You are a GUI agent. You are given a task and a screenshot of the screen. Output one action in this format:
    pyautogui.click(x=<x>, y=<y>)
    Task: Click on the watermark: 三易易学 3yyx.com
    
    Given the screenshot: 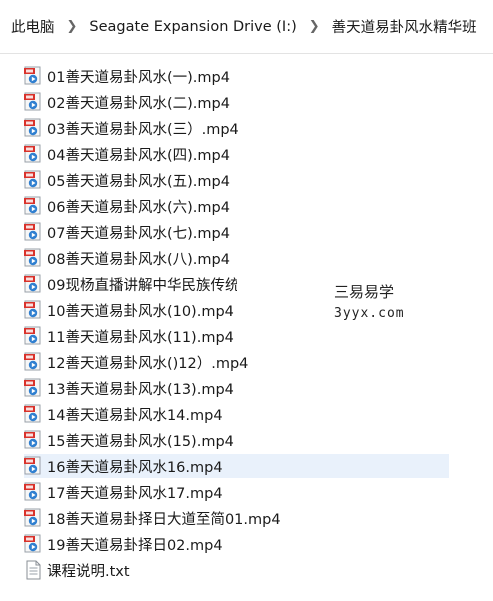 What is the action you would take?
    pyautogui.click(x=369, y=303)
    